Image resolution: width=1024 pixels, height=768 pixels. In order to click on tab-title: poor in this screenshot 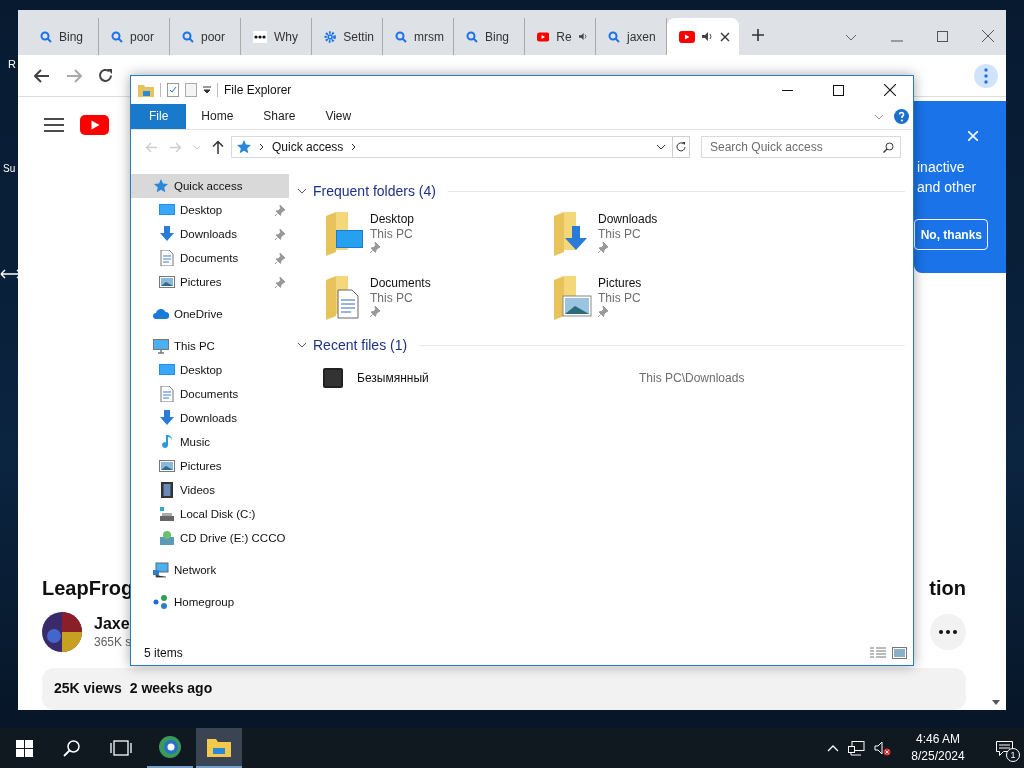, I will do `click(213, 36)`.